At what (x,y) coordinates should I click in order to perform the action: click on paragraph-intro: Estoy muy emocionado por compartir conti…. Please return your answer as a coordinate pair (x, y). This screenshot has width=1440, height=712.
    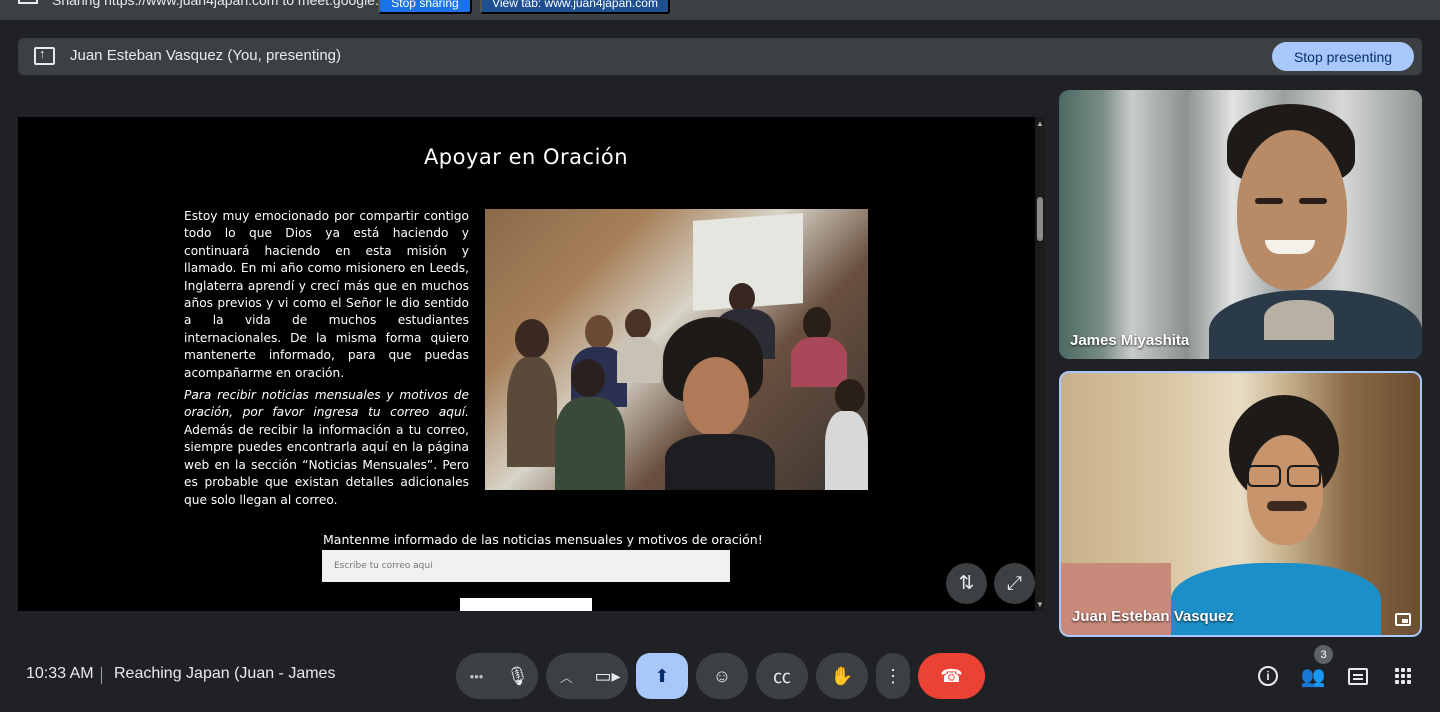
    Looking at the image, I should click on (326, 294).